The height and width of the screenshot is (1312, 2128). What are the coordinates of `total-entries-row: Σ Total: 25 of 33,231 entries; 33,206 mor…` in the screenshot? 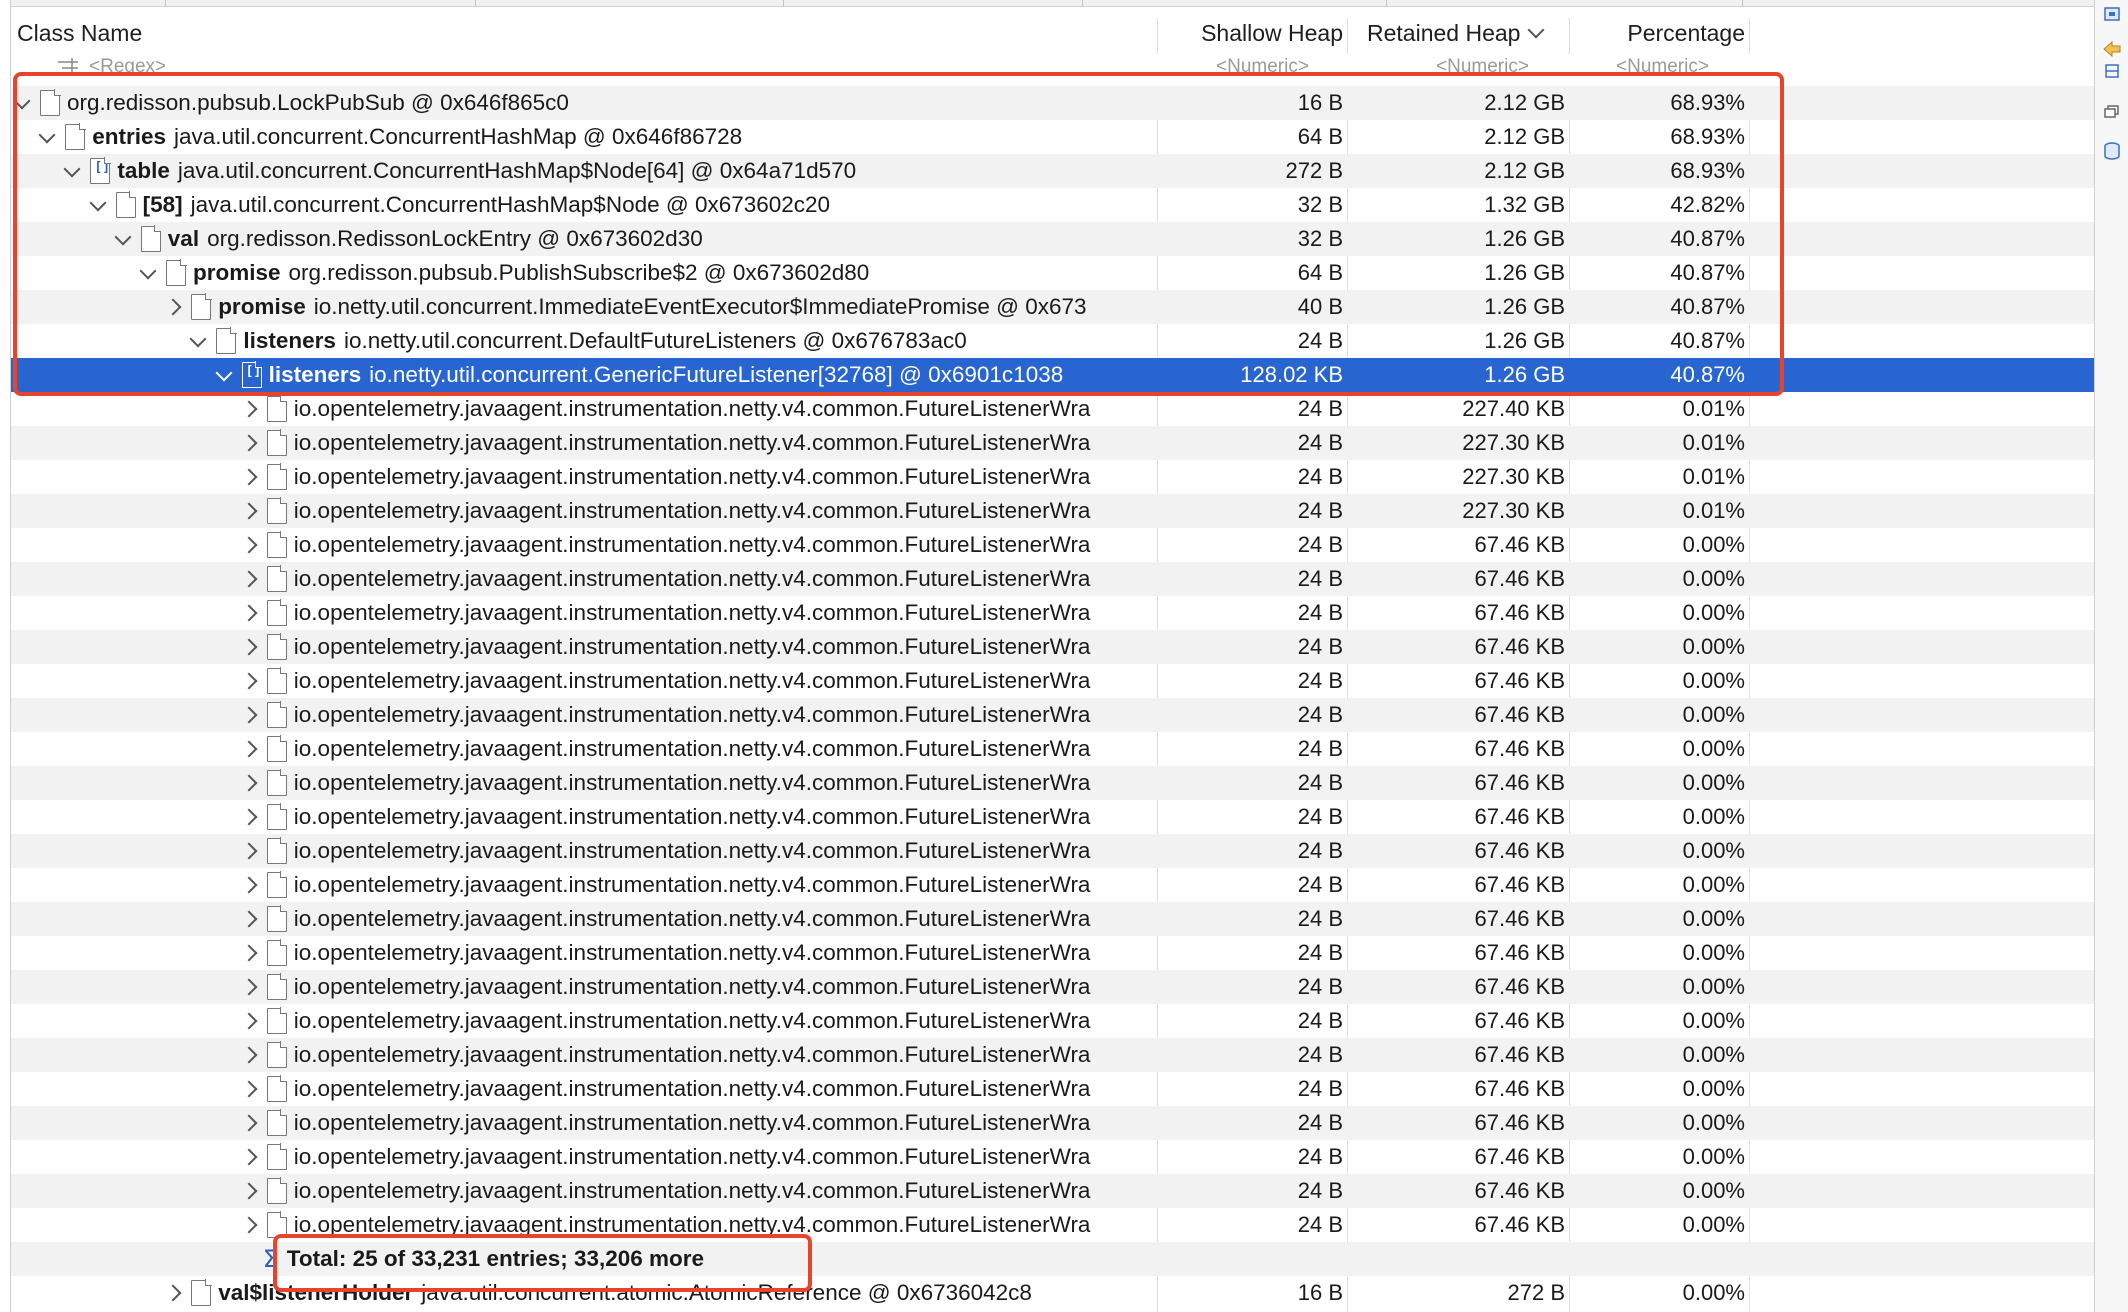 It's located at (1052, 1259).